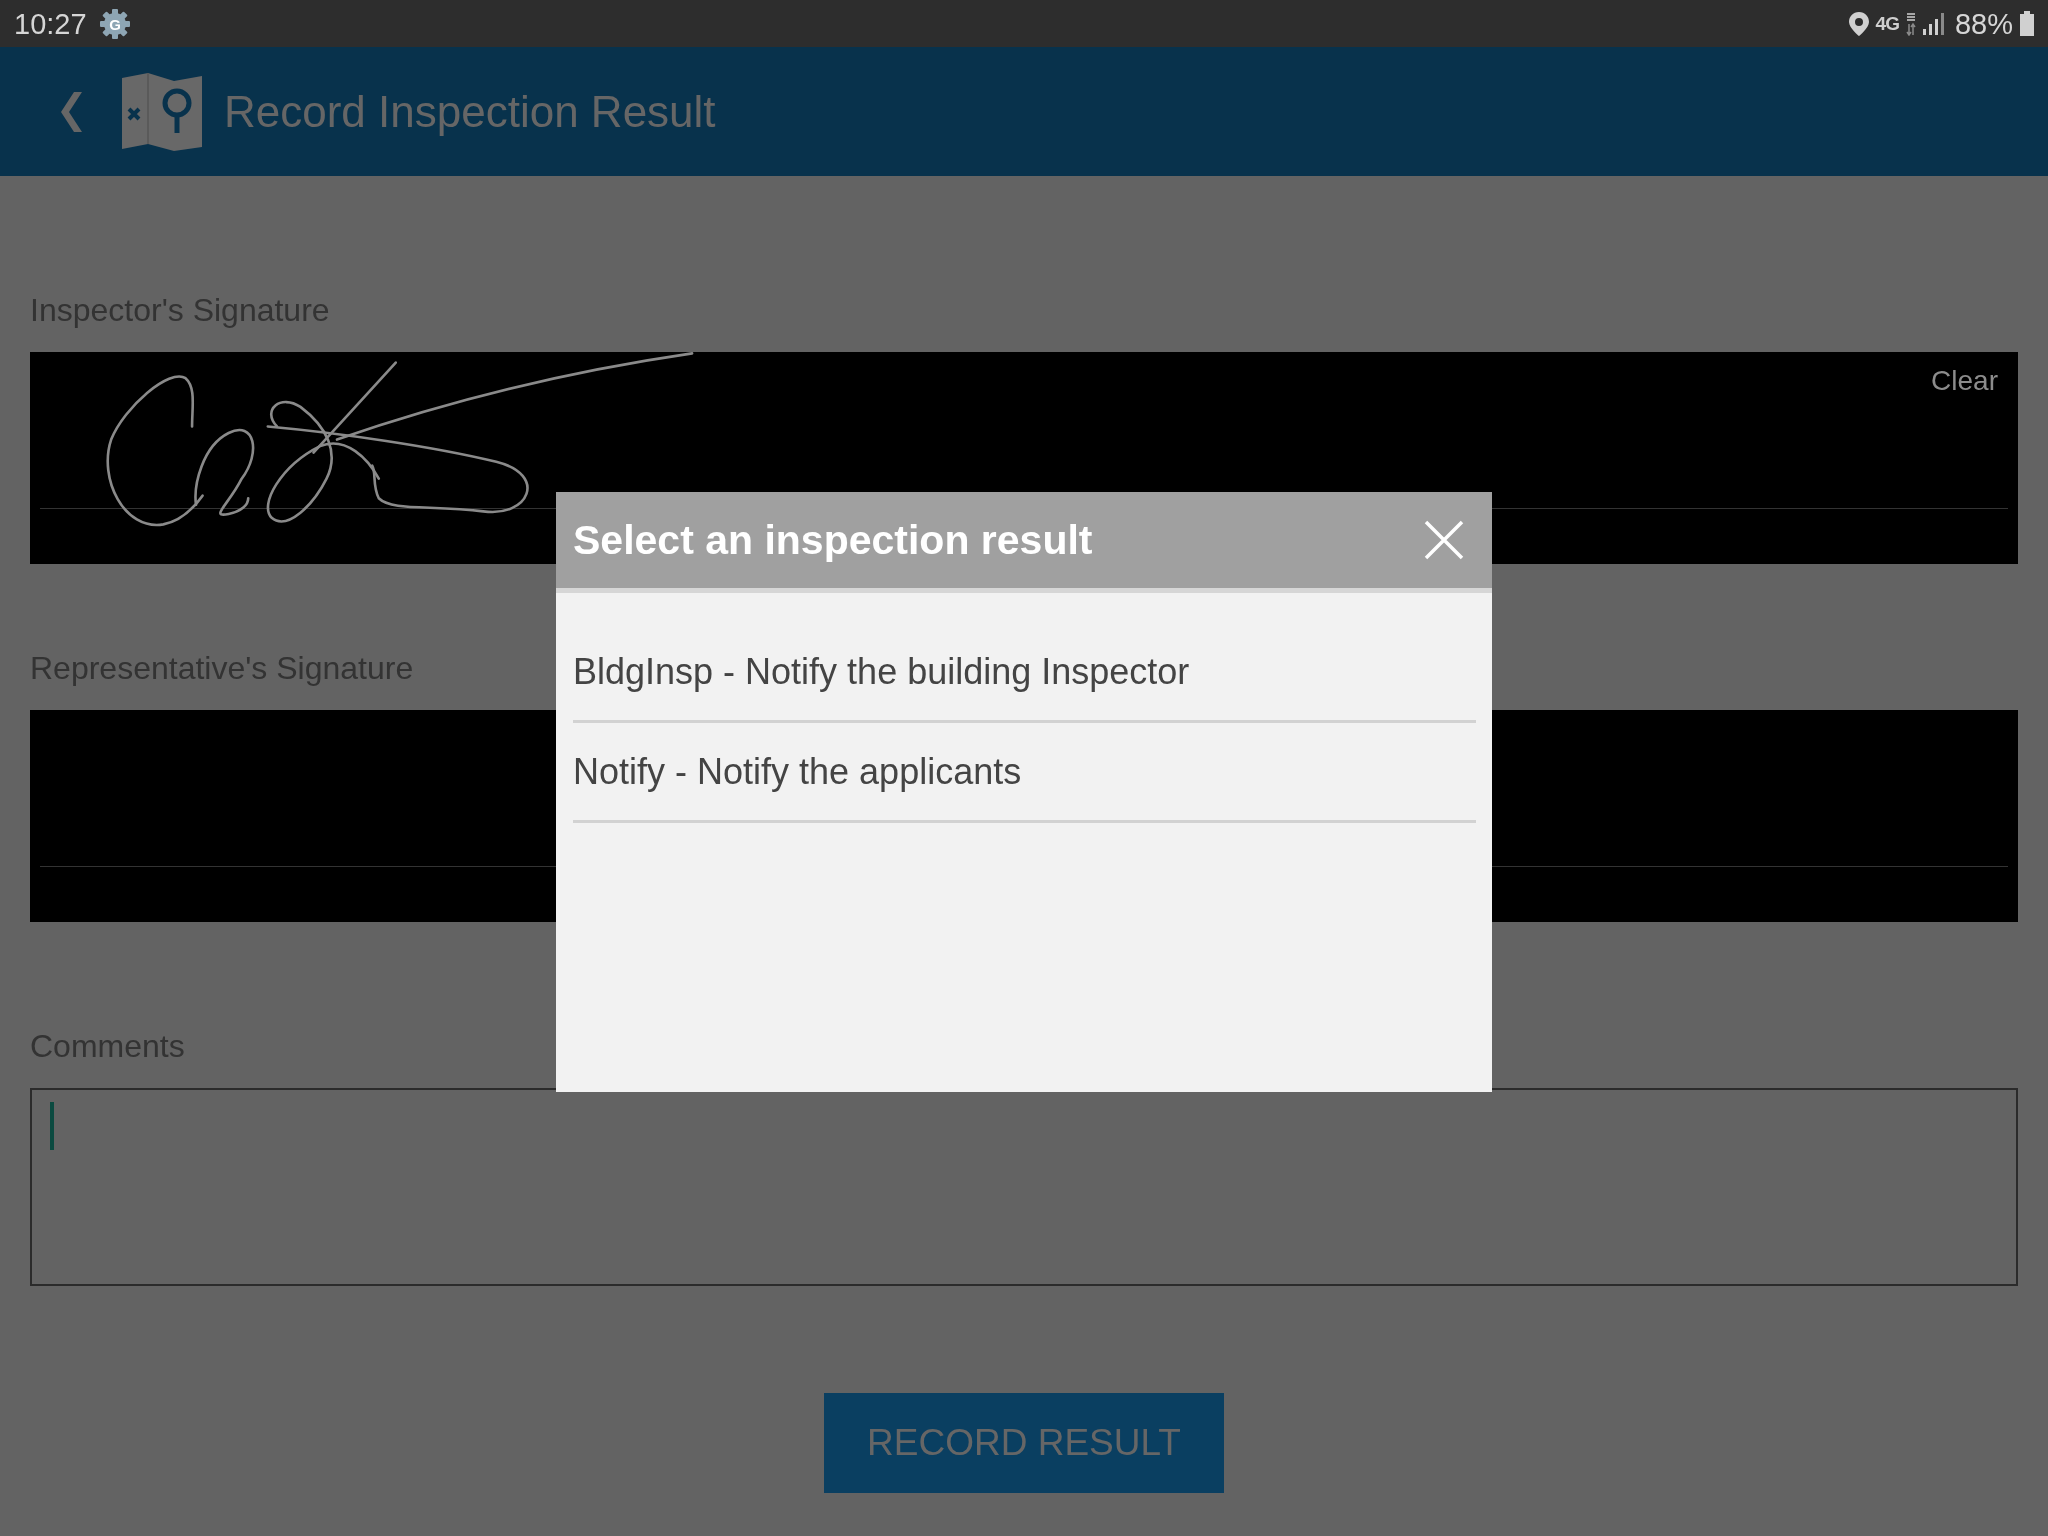 The width and height of the screenshot is (2048, 1536). I want to click on page-title: Record Inspection Result, so click(470, 111).